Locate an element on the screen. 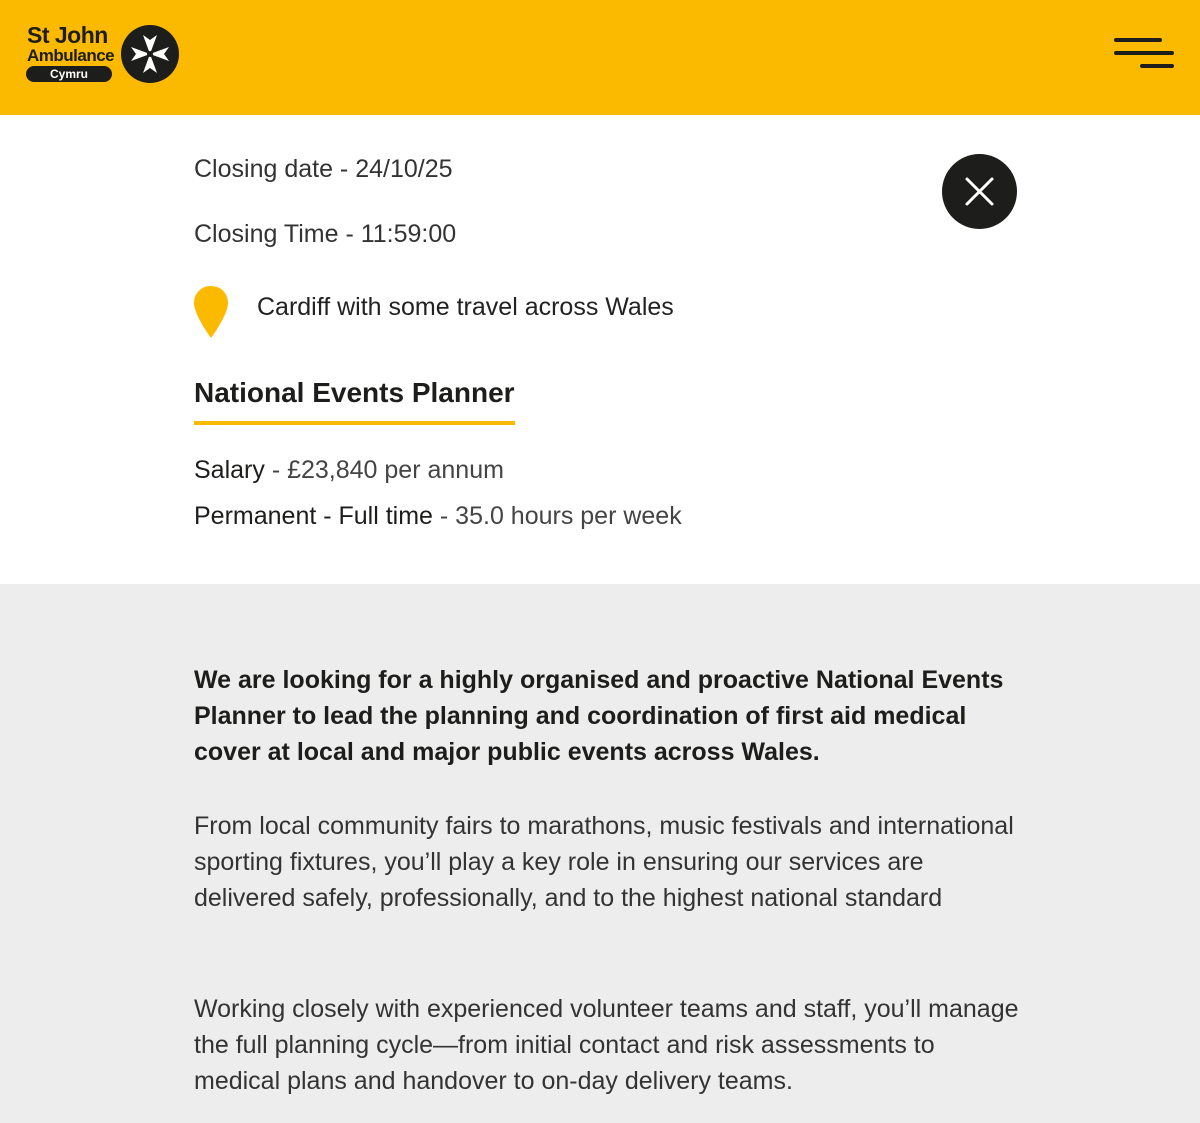 The width and height of the screenshot is (1200, 1123). st-john-ambulance-cymru-logo: St John Ambulance Cymru is located at coordinates (104, 54).